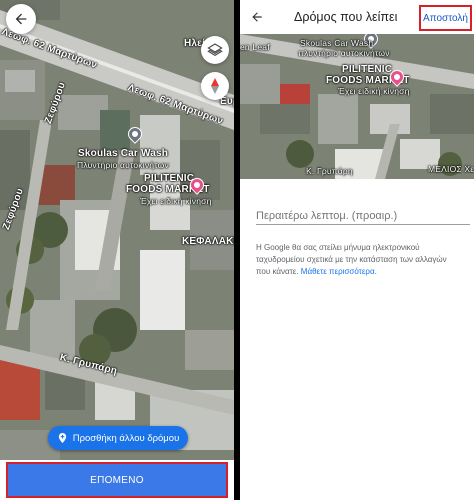 This screenshot has width=474, height=500. What do you see at coordinates (62, 438) in the screenshot?
I see `add-location-icon` at bounding box center [62, 438].